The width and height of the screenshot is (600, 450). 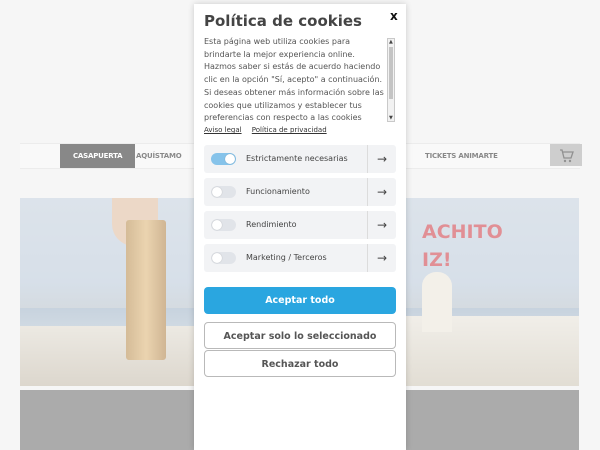 What do you see at coordinates (223, 130) in the screenshot?
I see `legal-notice-link: Aviso legal` at bounding box center [223, 130].